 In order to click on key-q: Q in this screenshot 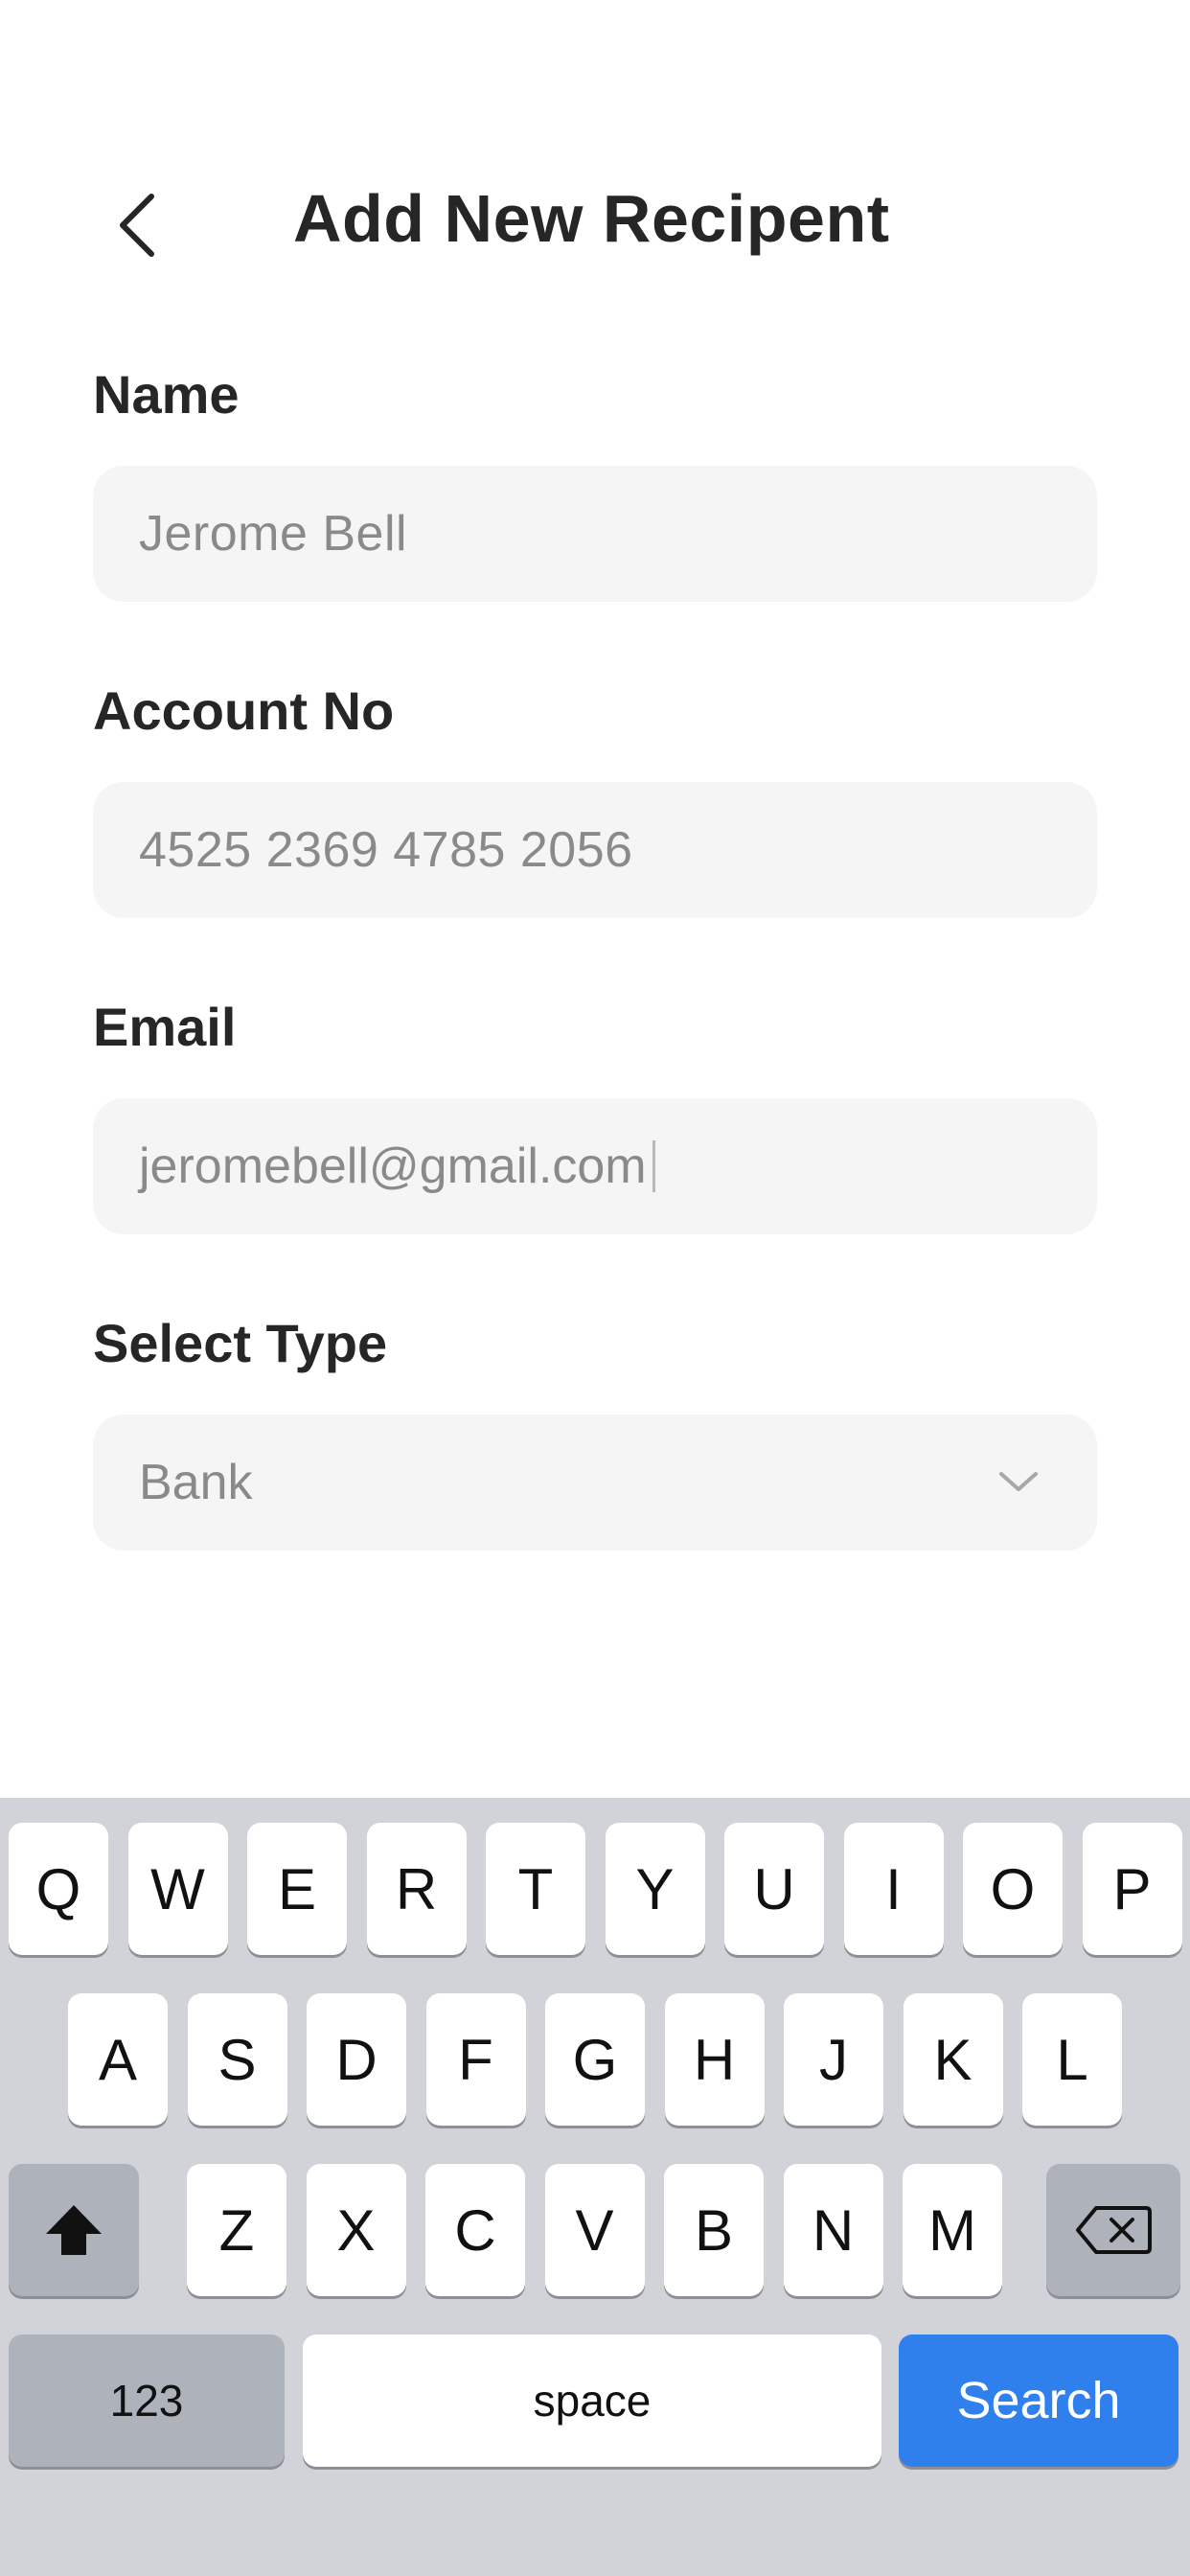, I will do `click(59, 1889)`.